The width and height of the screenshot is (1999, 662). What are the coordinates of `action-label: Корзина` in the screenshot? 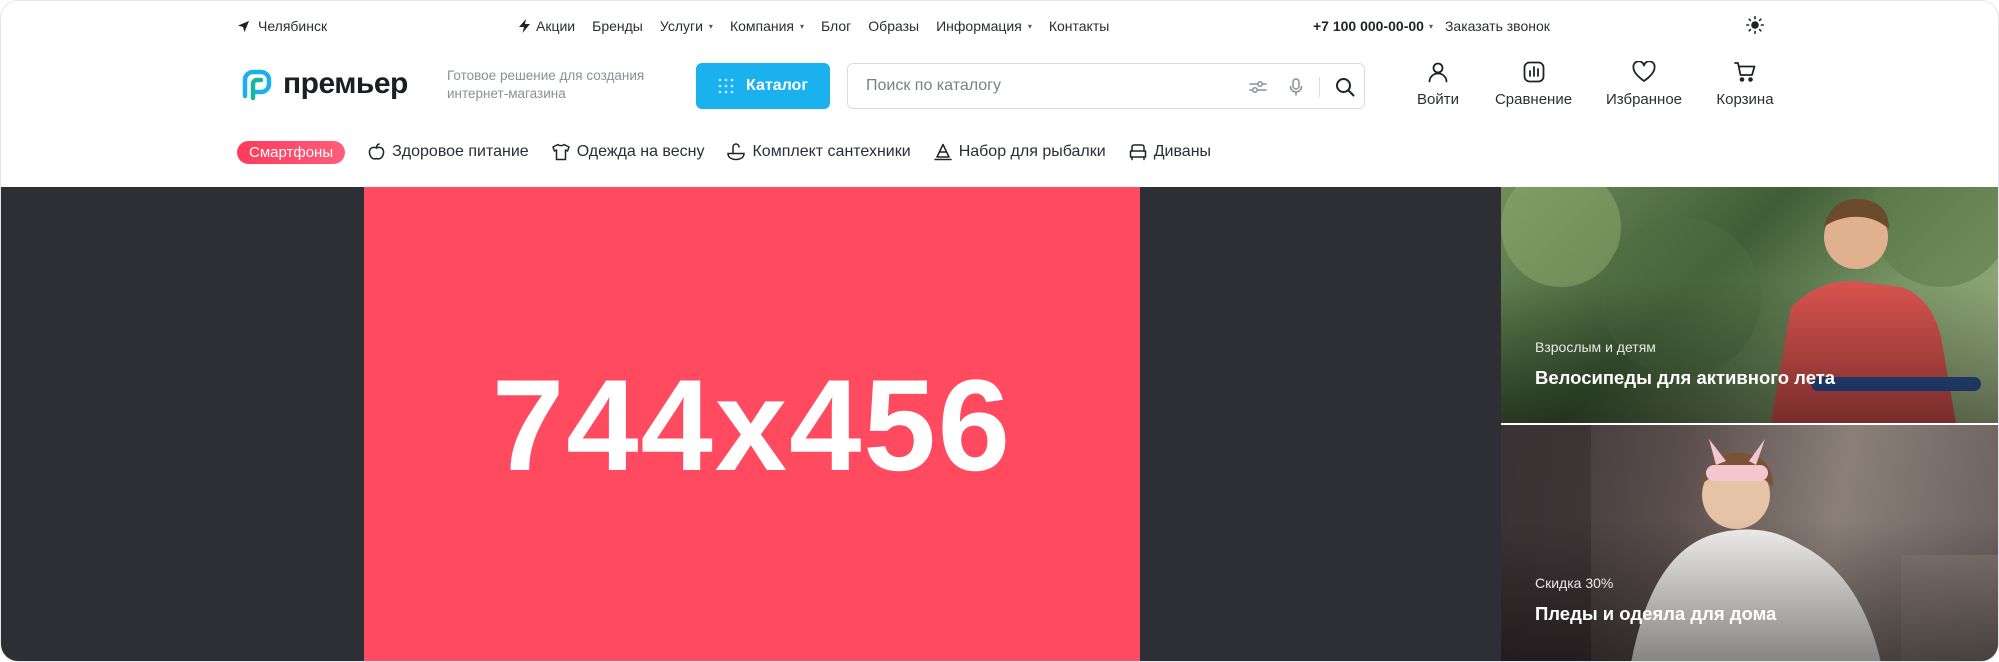 It's located at (1745, 99).